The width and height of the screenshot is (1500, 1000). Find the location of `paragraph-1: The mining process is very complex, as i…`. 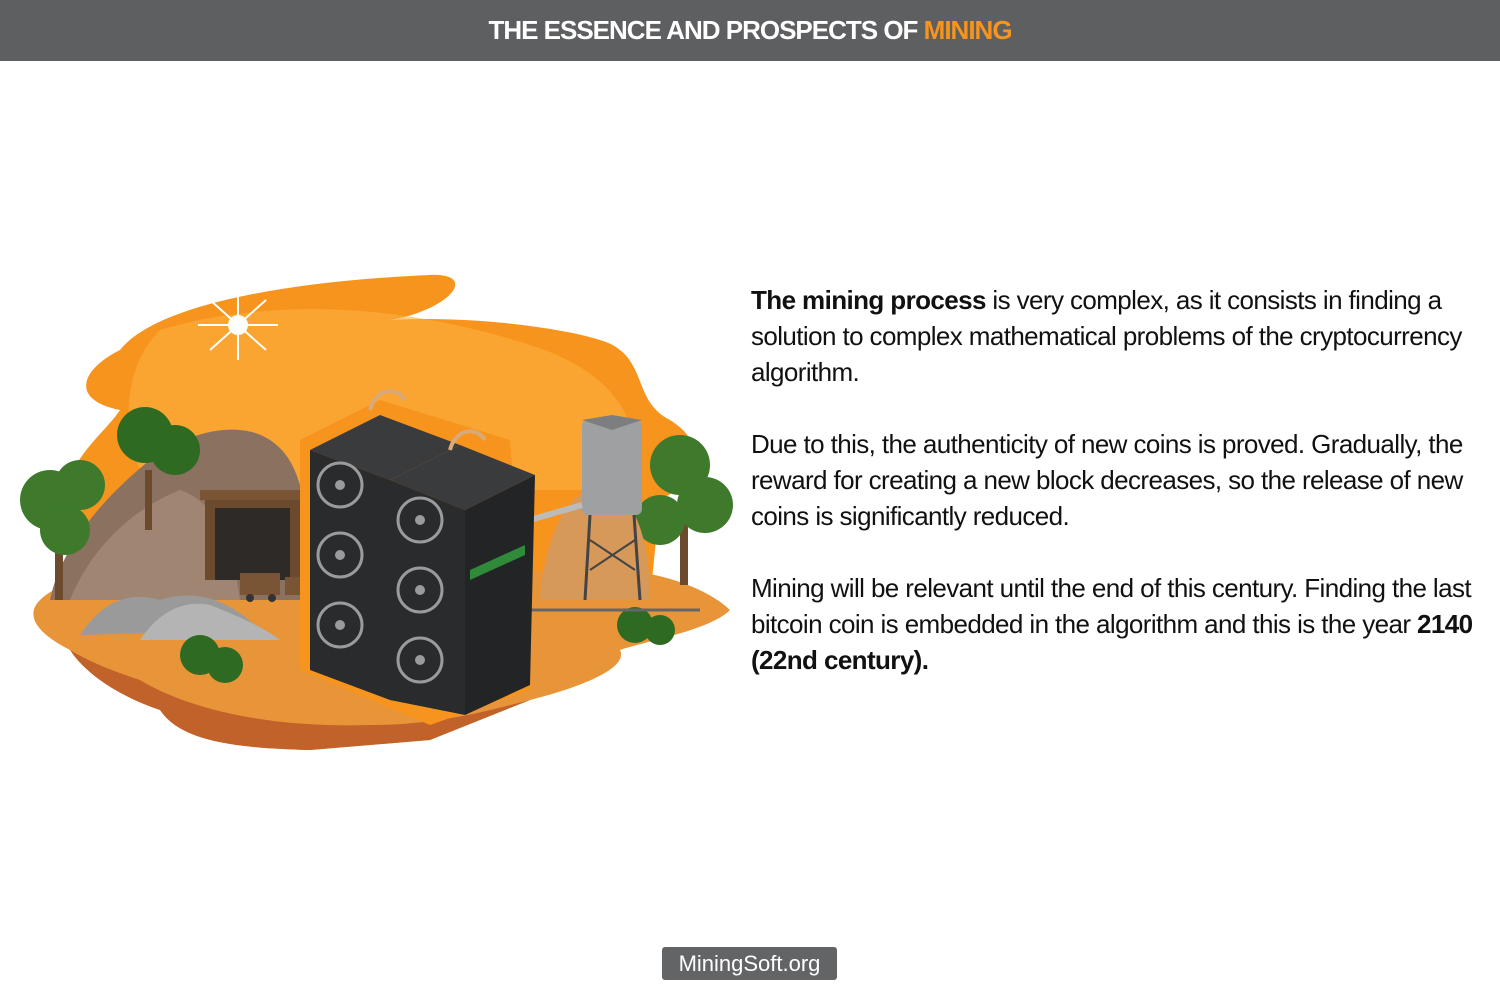

paragraph-1: The mining process is very complex, as i… is located at coordinates (1121, 336).